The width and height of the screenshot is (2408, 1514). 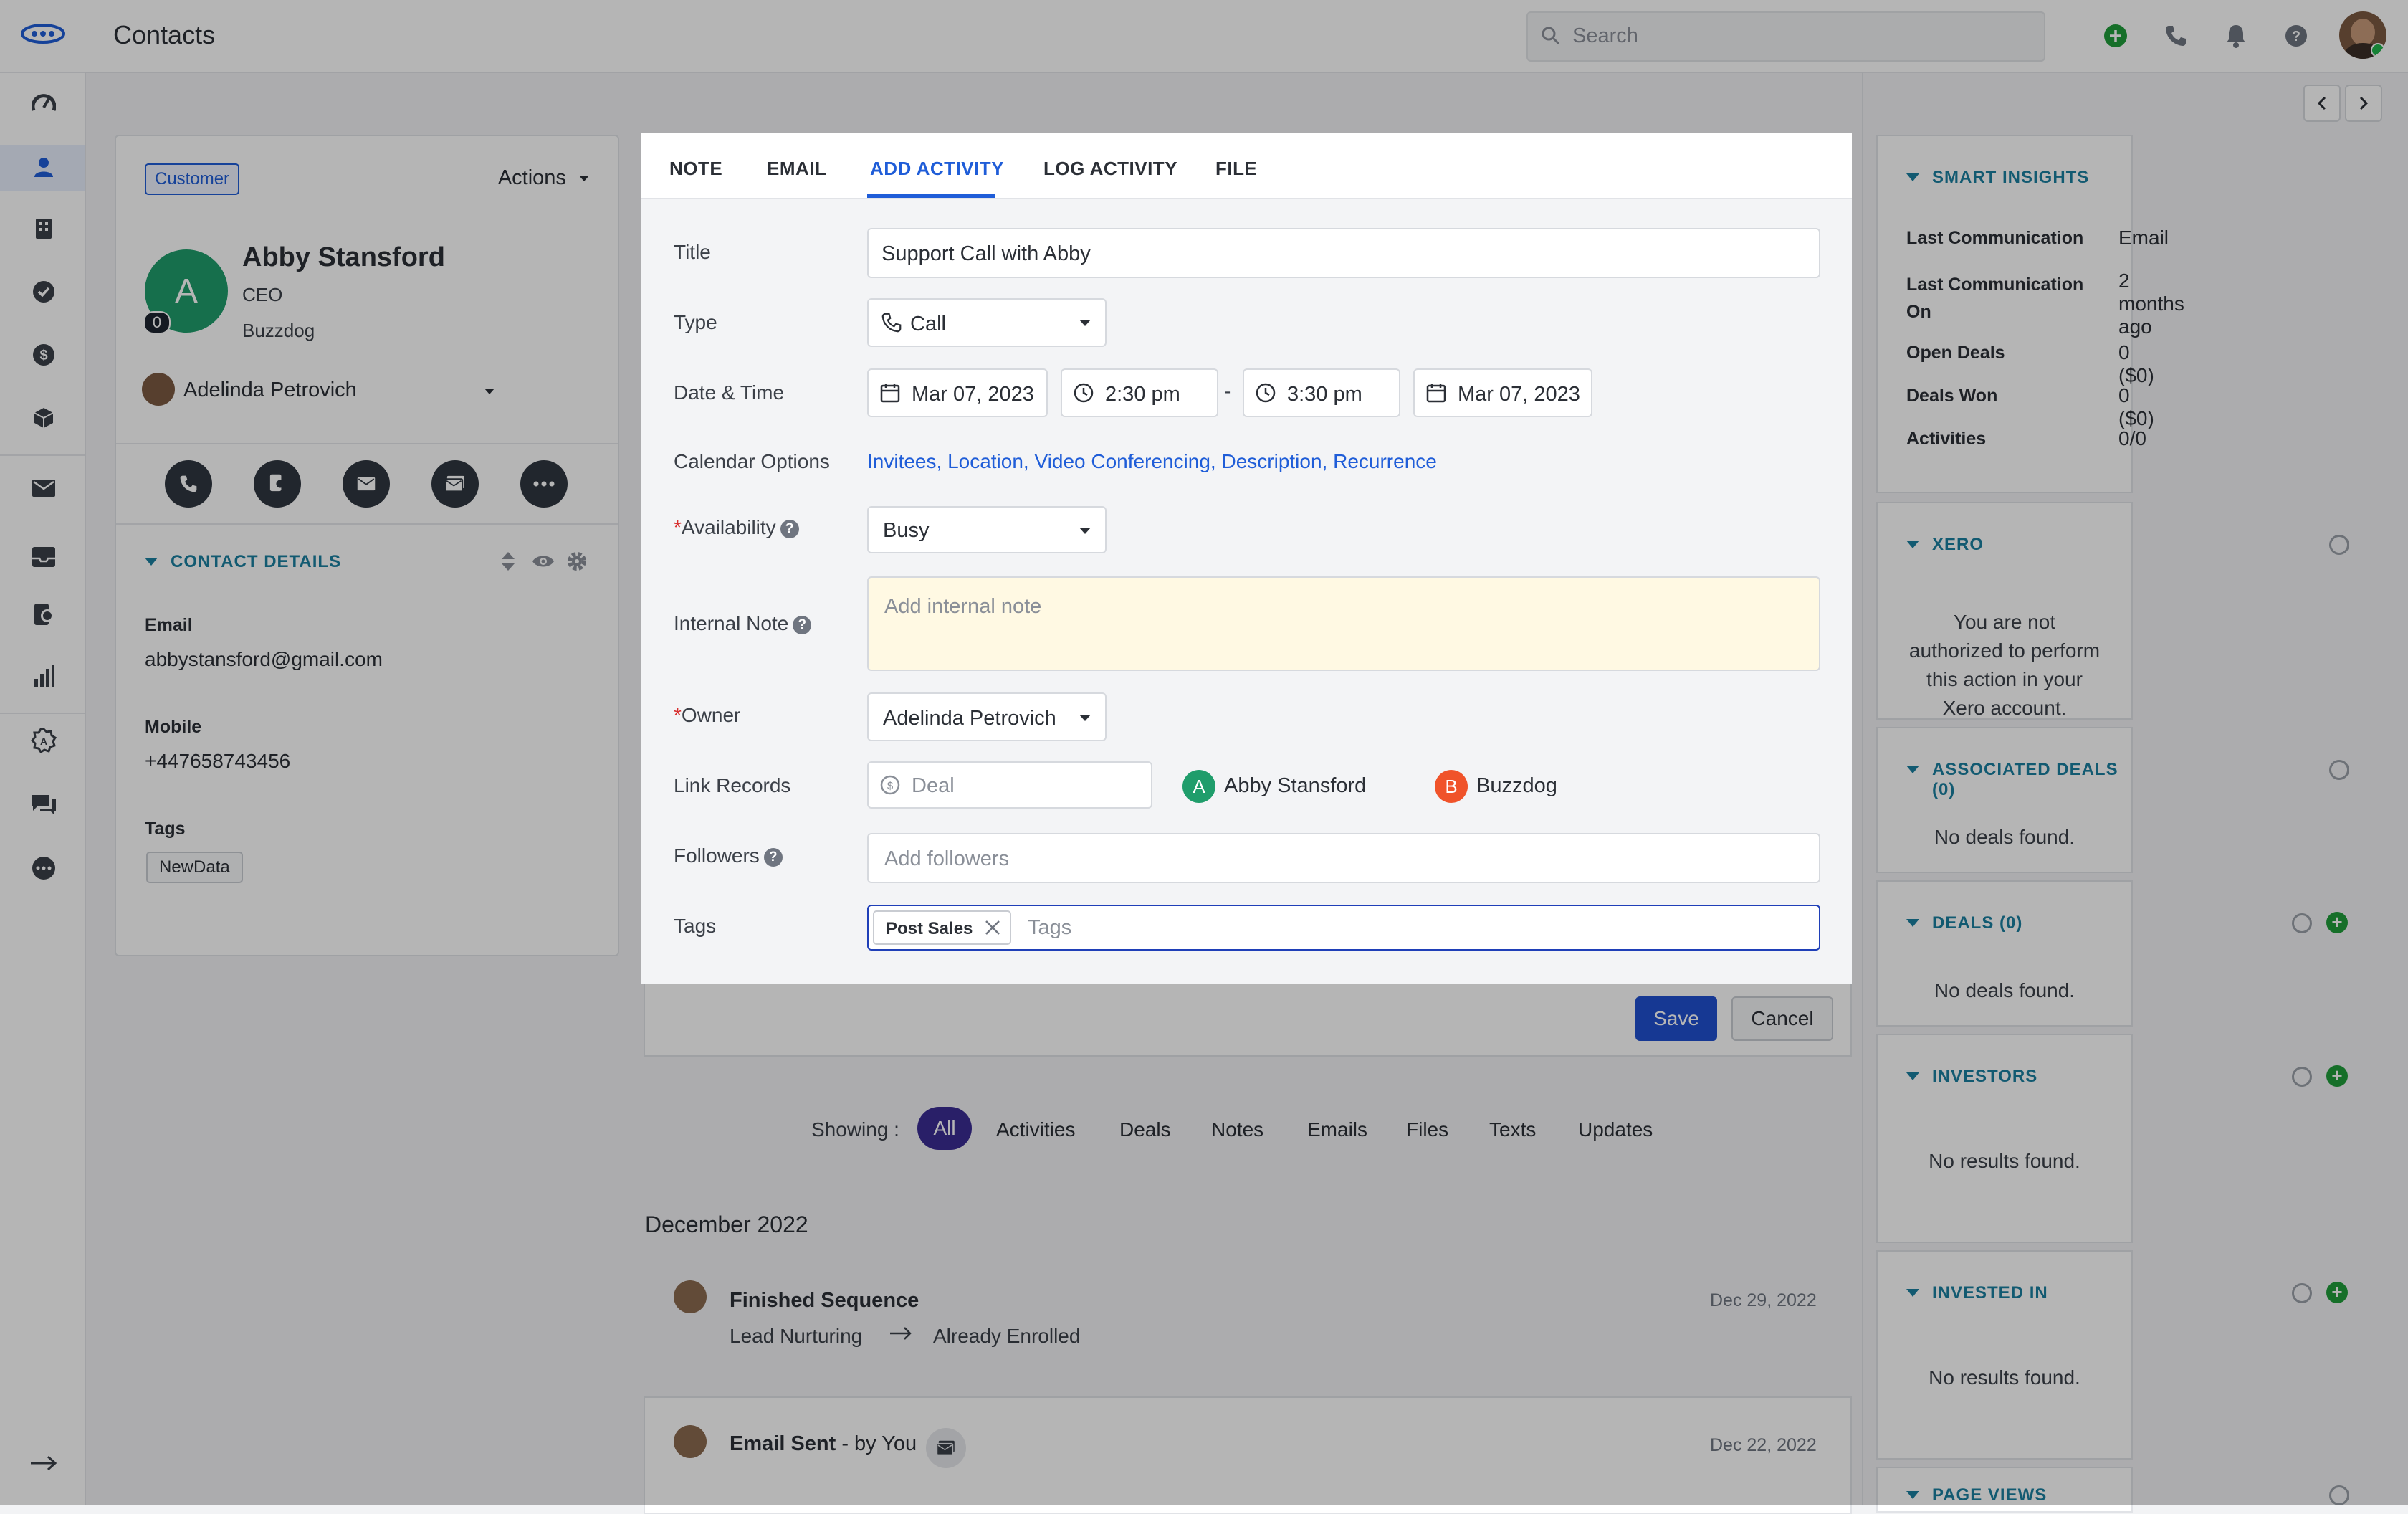 I want to click on filter-deals: Deals, so click(x=1145, y=1129).